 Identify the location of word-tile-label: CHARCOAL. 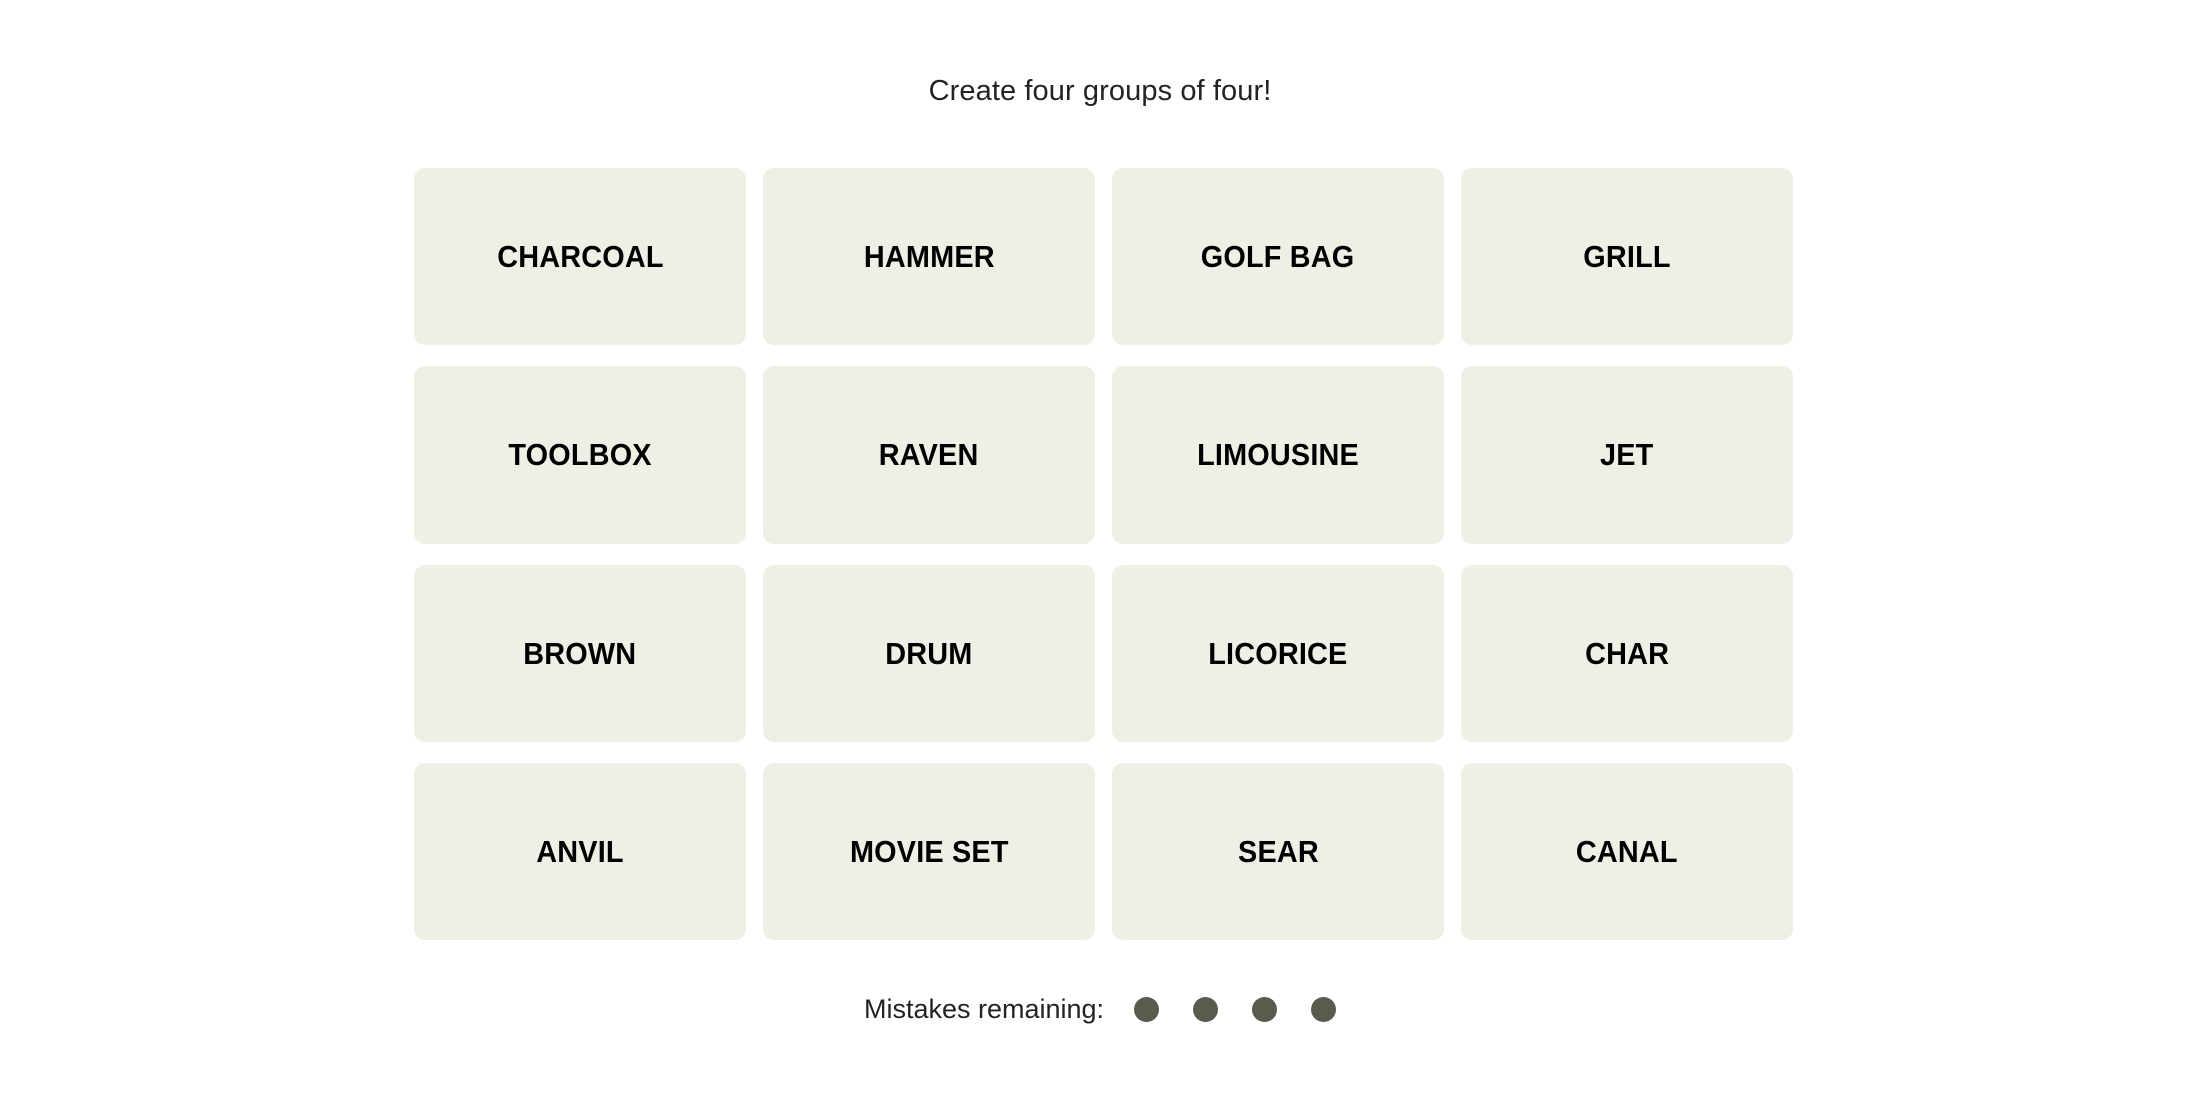
(580, 257).